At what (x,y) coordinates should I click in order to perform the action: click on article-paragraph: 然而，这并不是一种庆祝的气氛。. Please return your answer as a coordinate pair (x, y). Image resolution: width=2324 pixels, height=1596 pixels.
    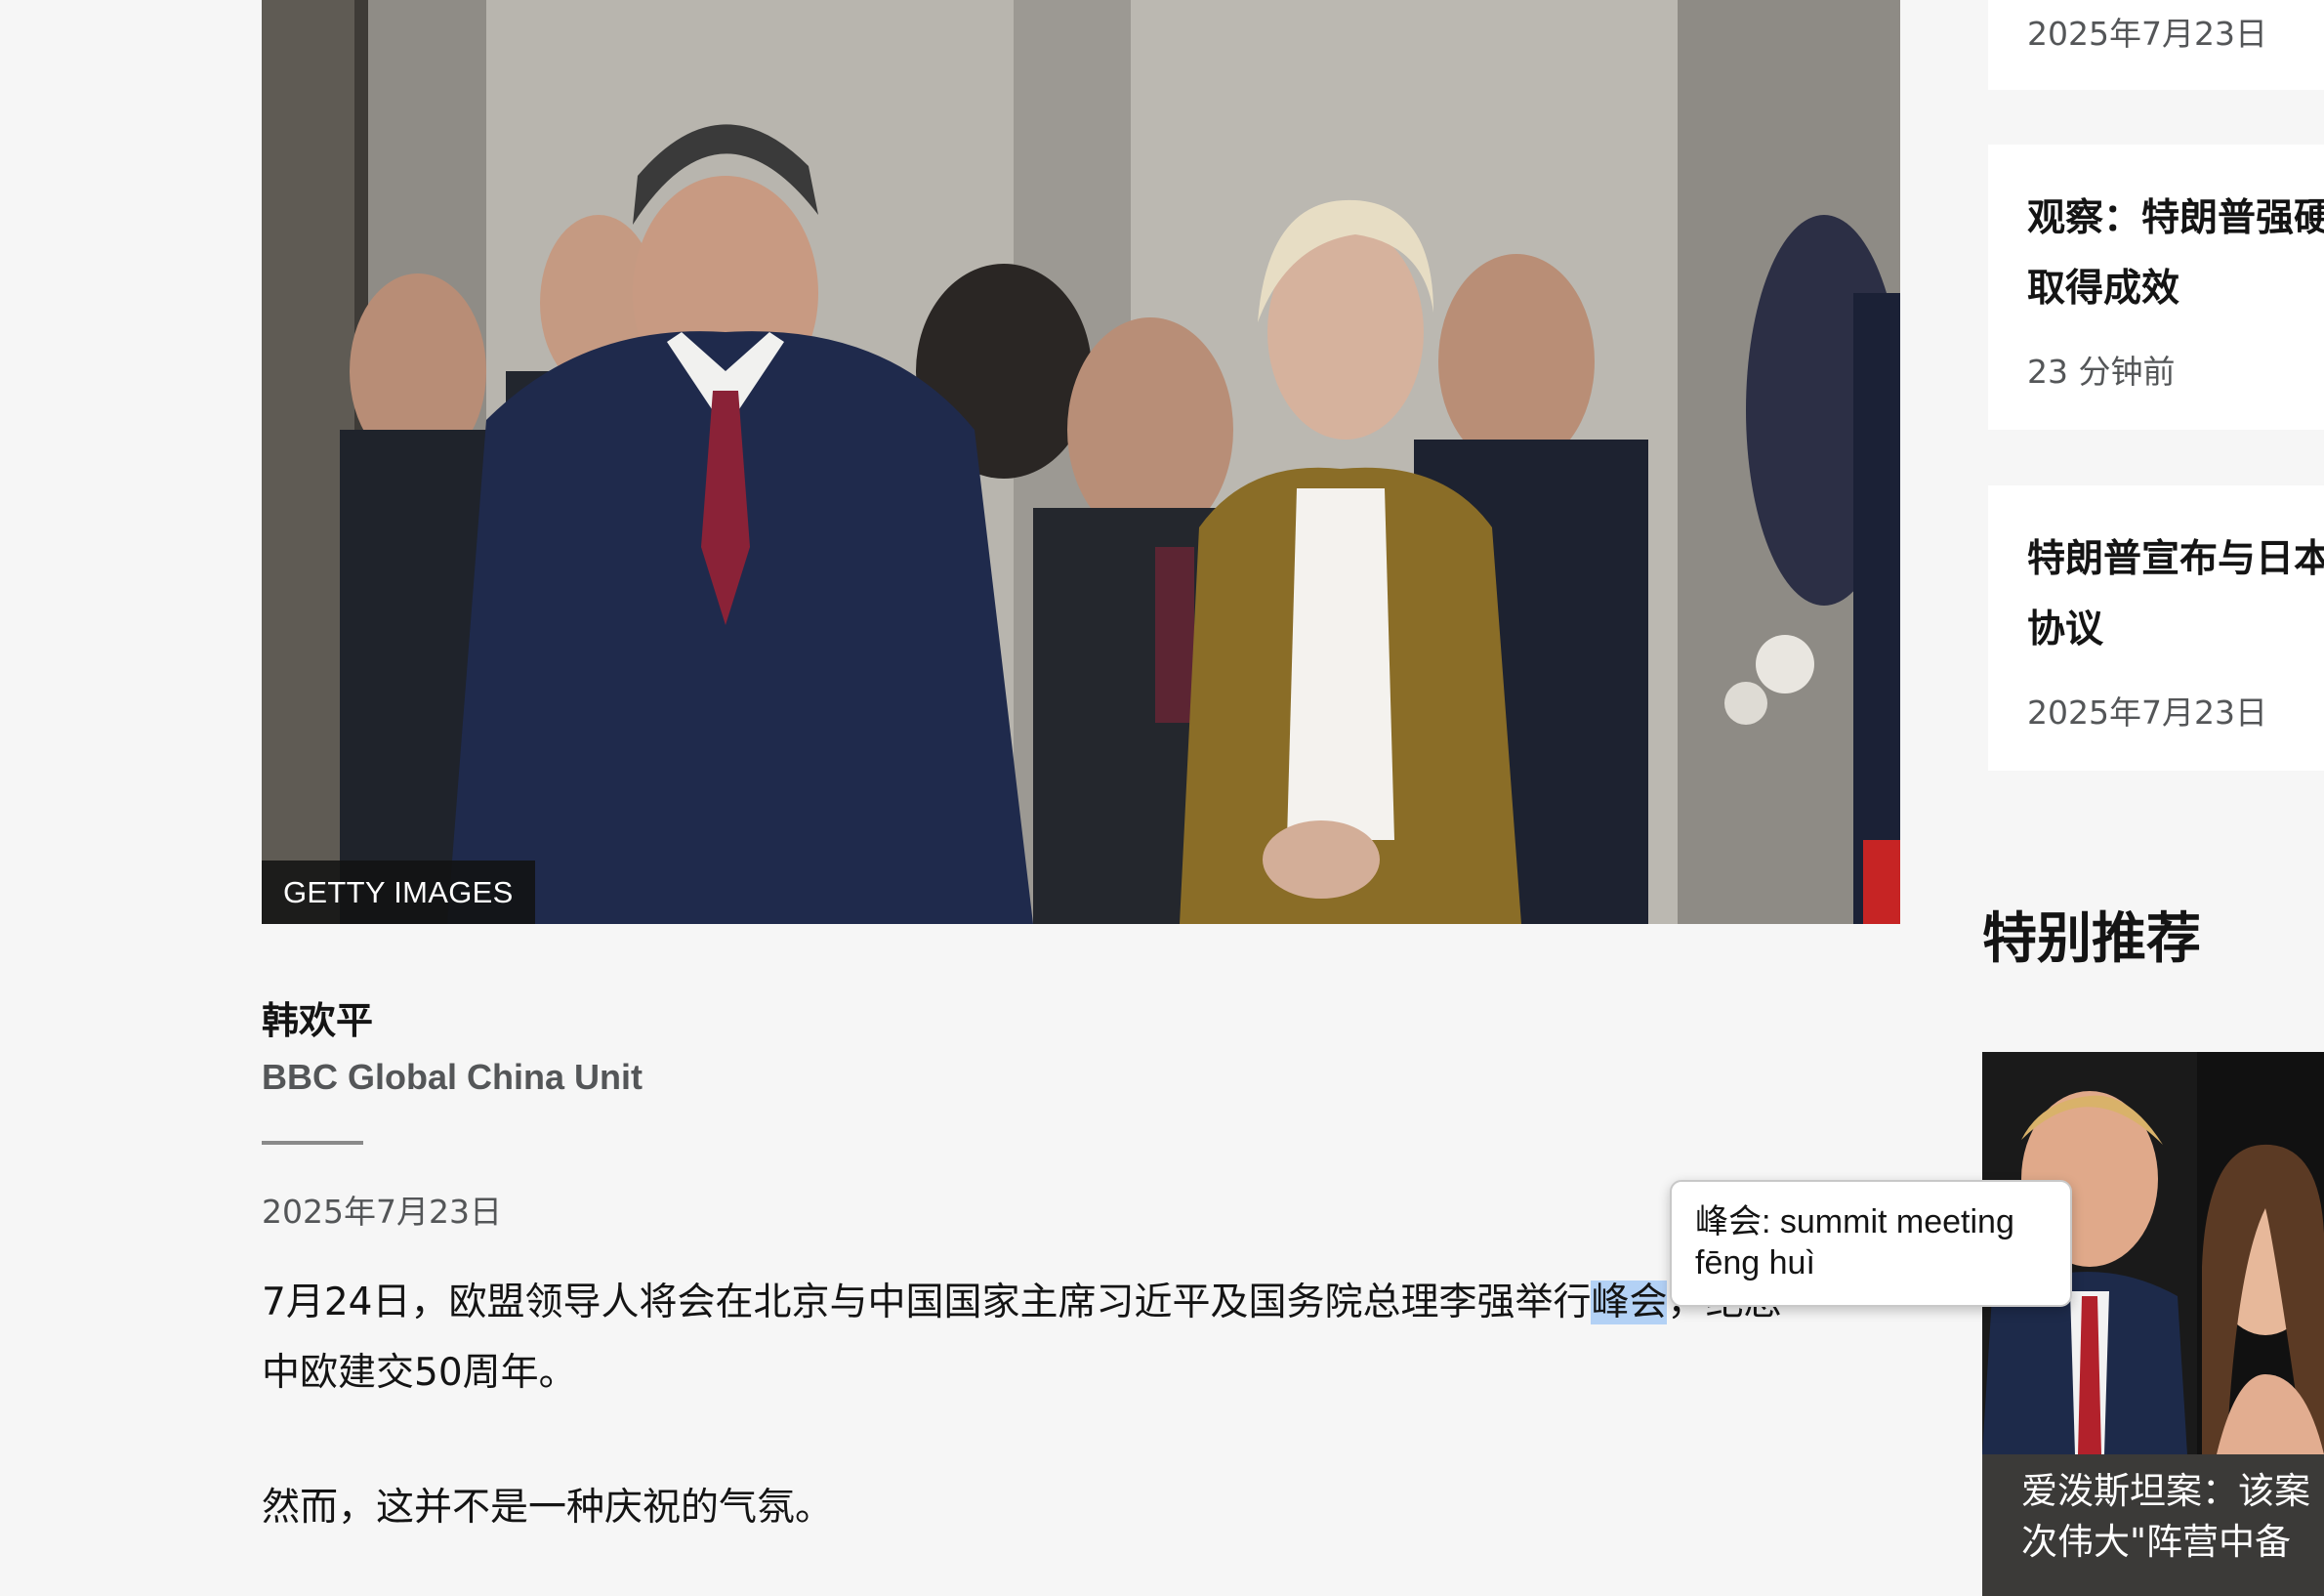
    Looking at the image, I should click on (548, 1508).